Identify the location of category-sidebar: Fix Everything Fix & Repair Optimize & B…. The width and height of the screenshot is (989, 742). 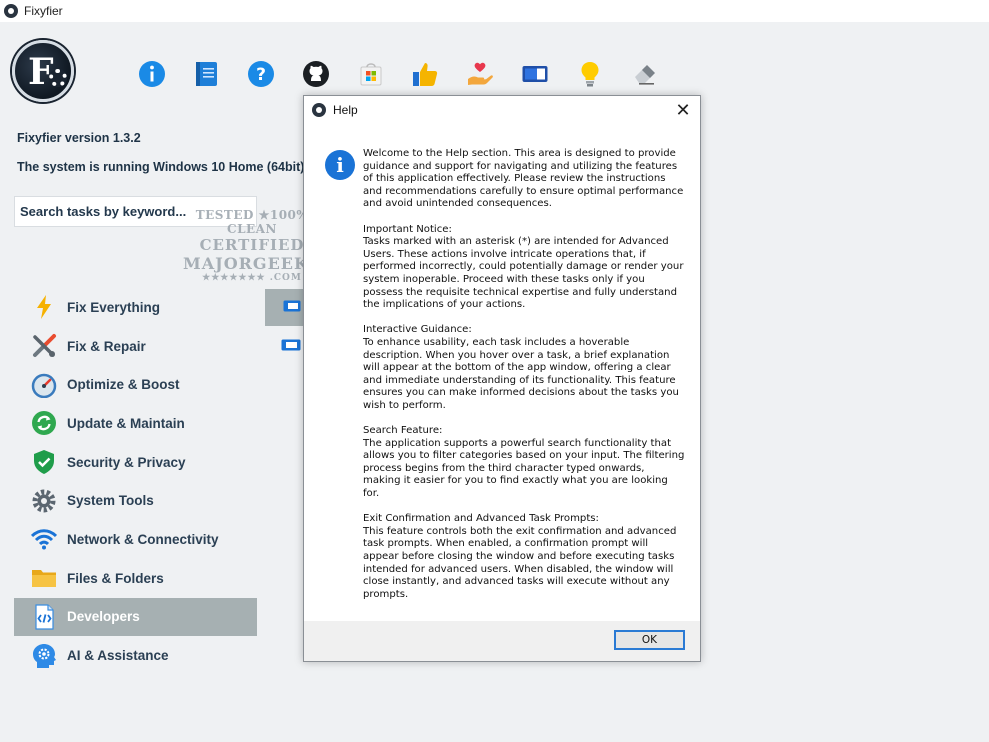
(135, 481).